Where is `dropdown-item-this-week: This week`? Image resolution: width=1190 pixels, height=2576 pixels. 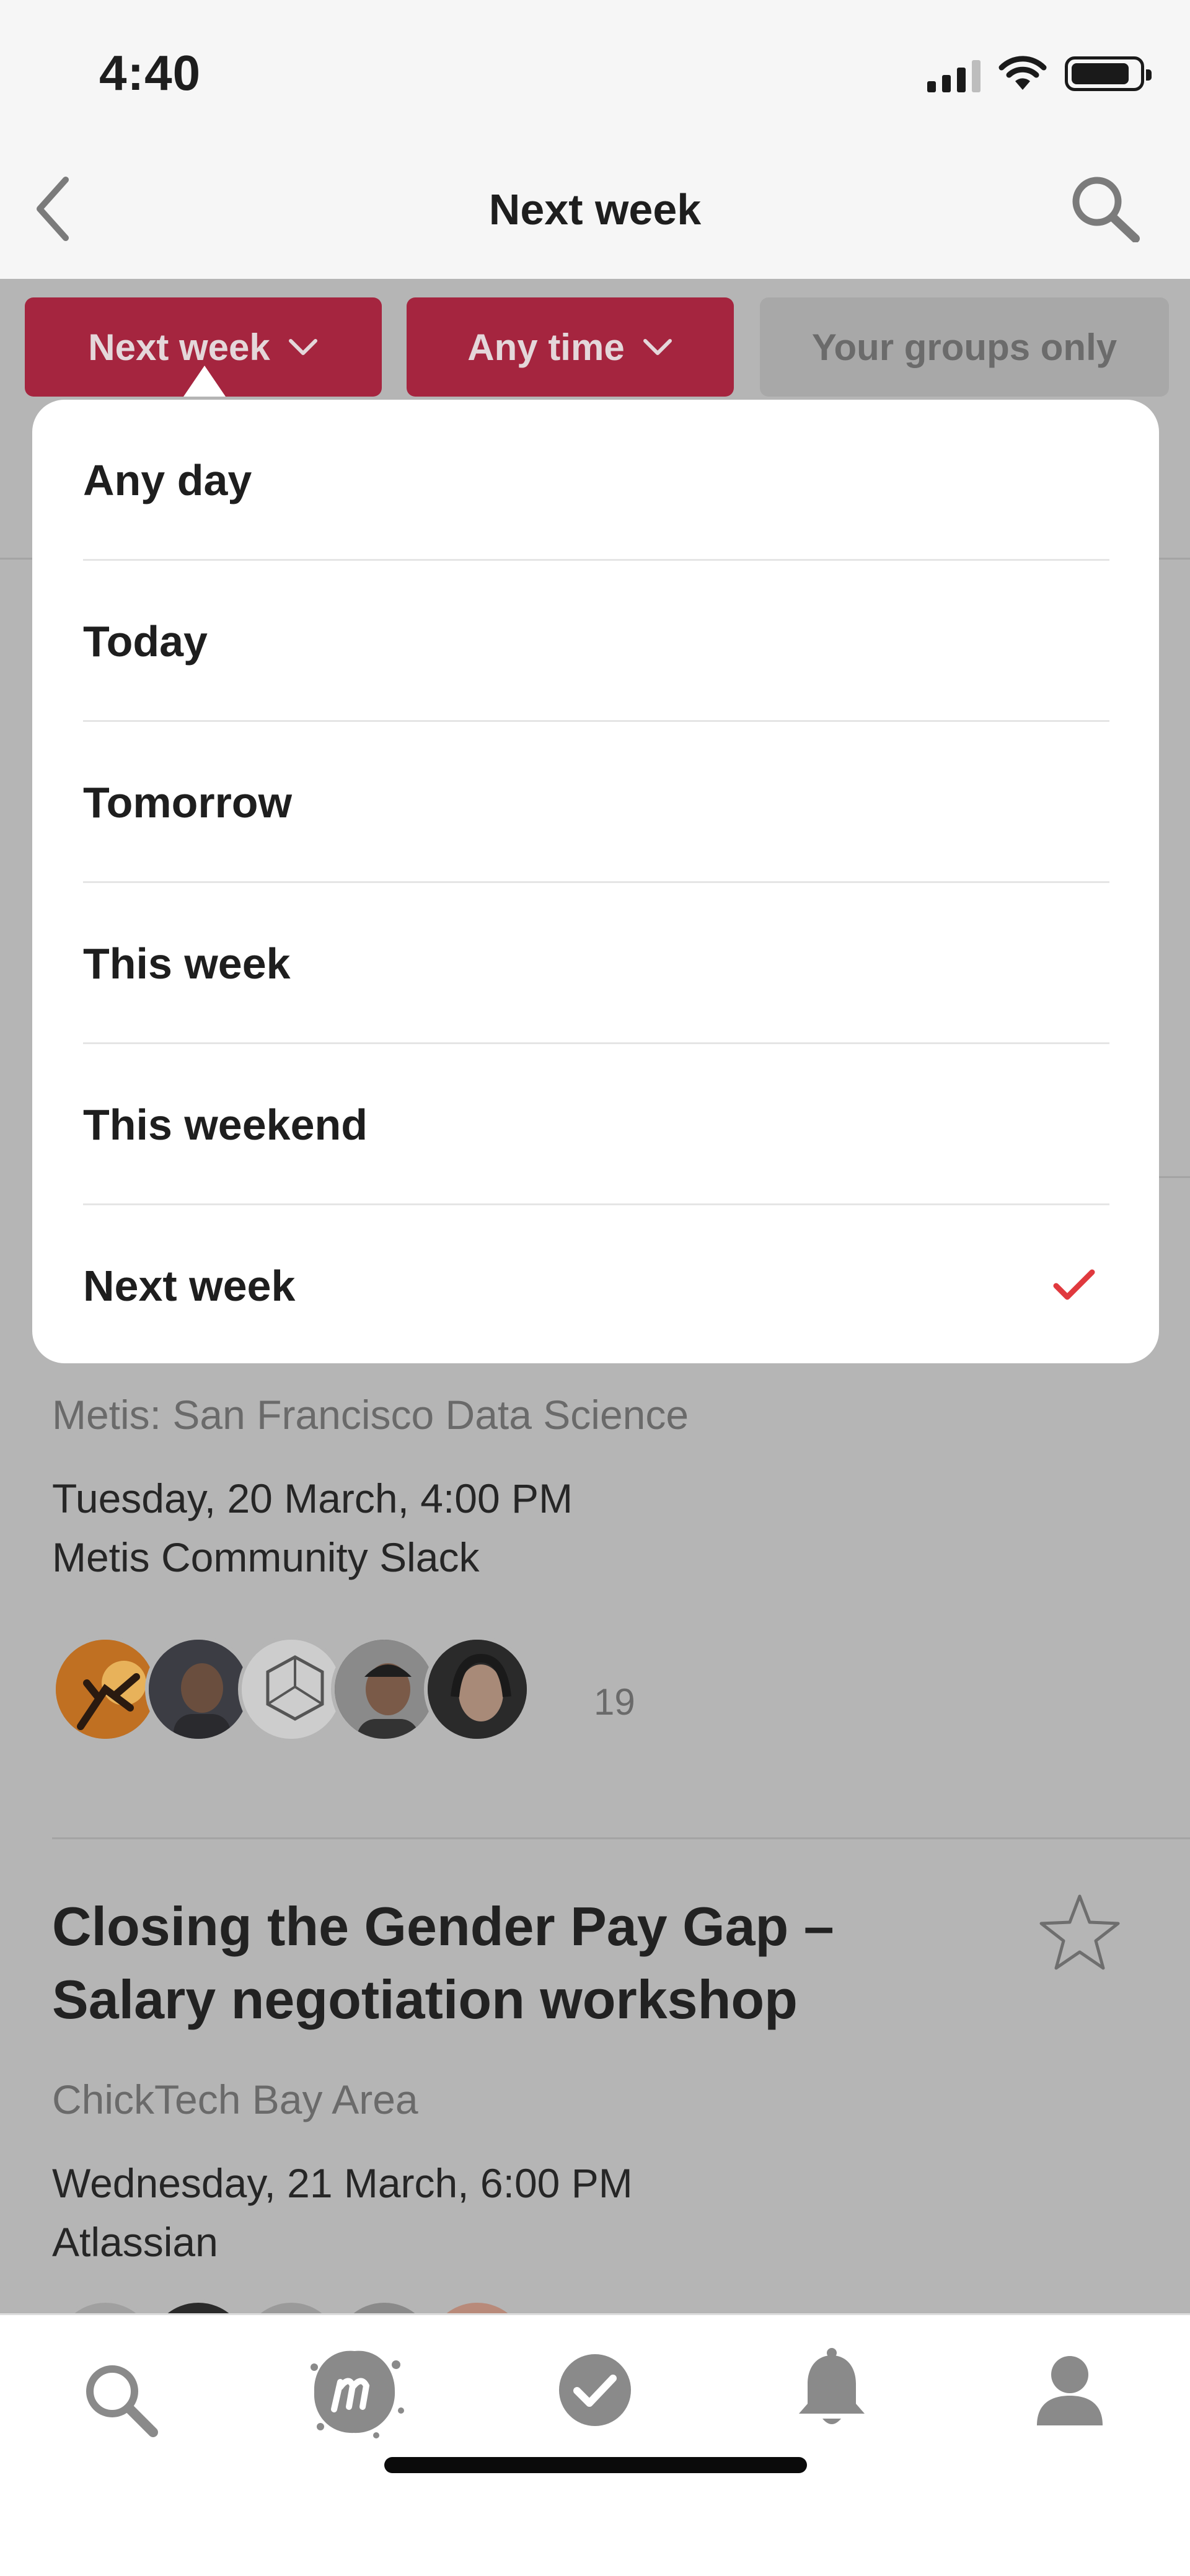 dropdown-item-this-week: This week is located at coordinates (596, 964).